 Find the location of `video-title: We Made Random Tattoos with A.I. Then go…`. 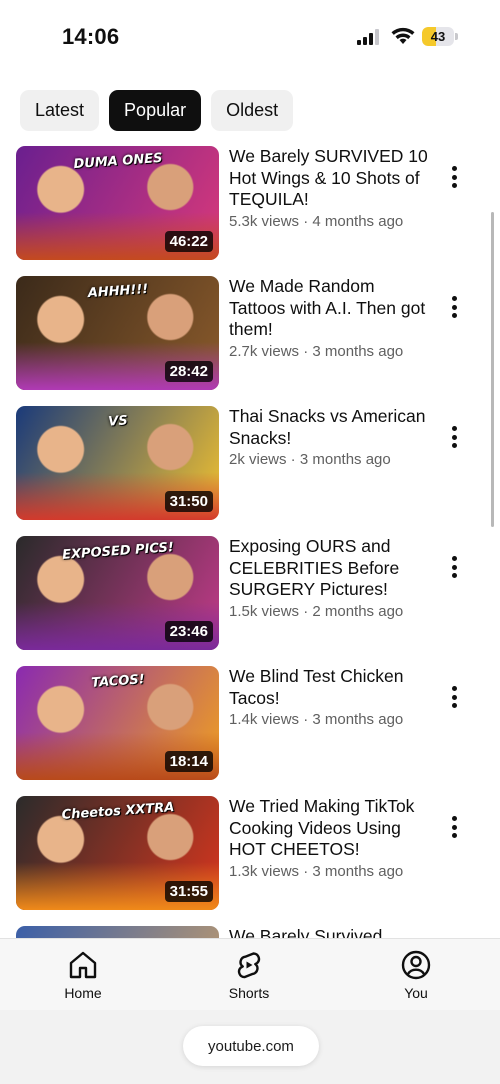

video-title: We Made Random Tattoos with A.I. Then go… is located at coordinates (329, 308).